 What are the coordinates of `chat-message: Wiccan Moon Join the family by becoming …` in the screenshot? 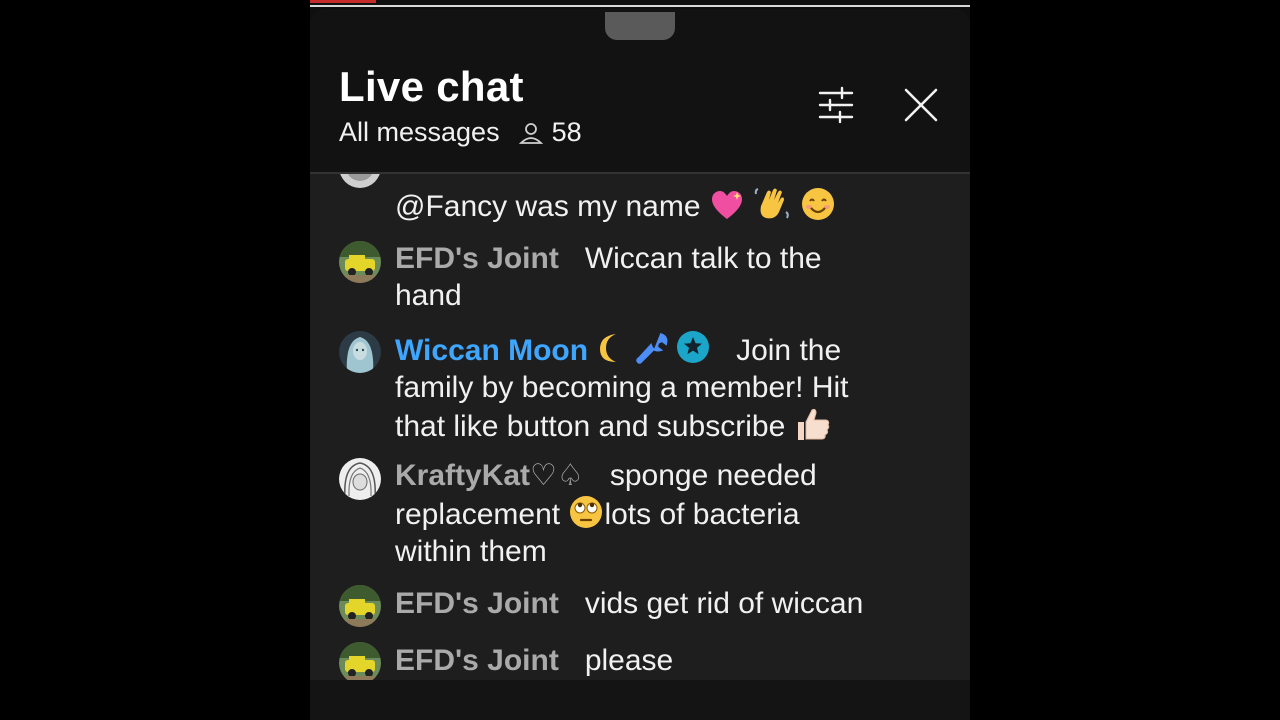 It's located at (640, 390).